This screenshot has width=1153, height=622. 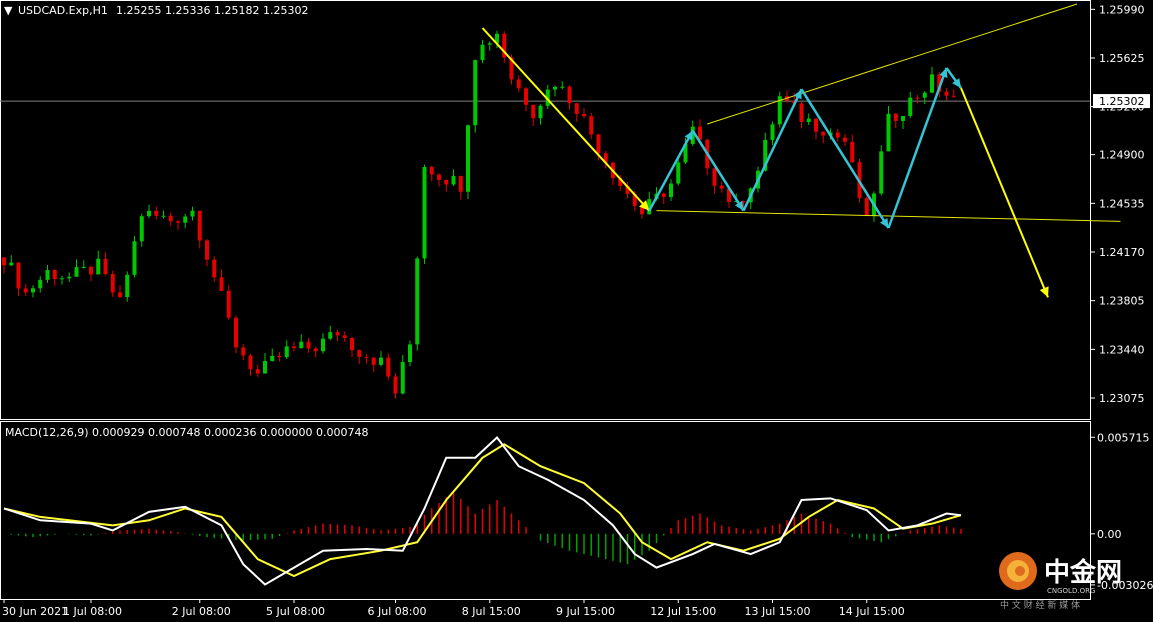 I want to click on y-tick-label: 1.23440, so click(x=1122, y=349).